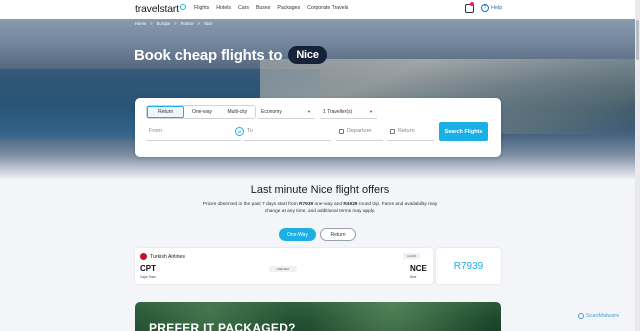 This screenshot has height=331, width=640. Describe the element at coordinates (157, 9) in the screenshot. I see `logo-text: travelstart` at that location.